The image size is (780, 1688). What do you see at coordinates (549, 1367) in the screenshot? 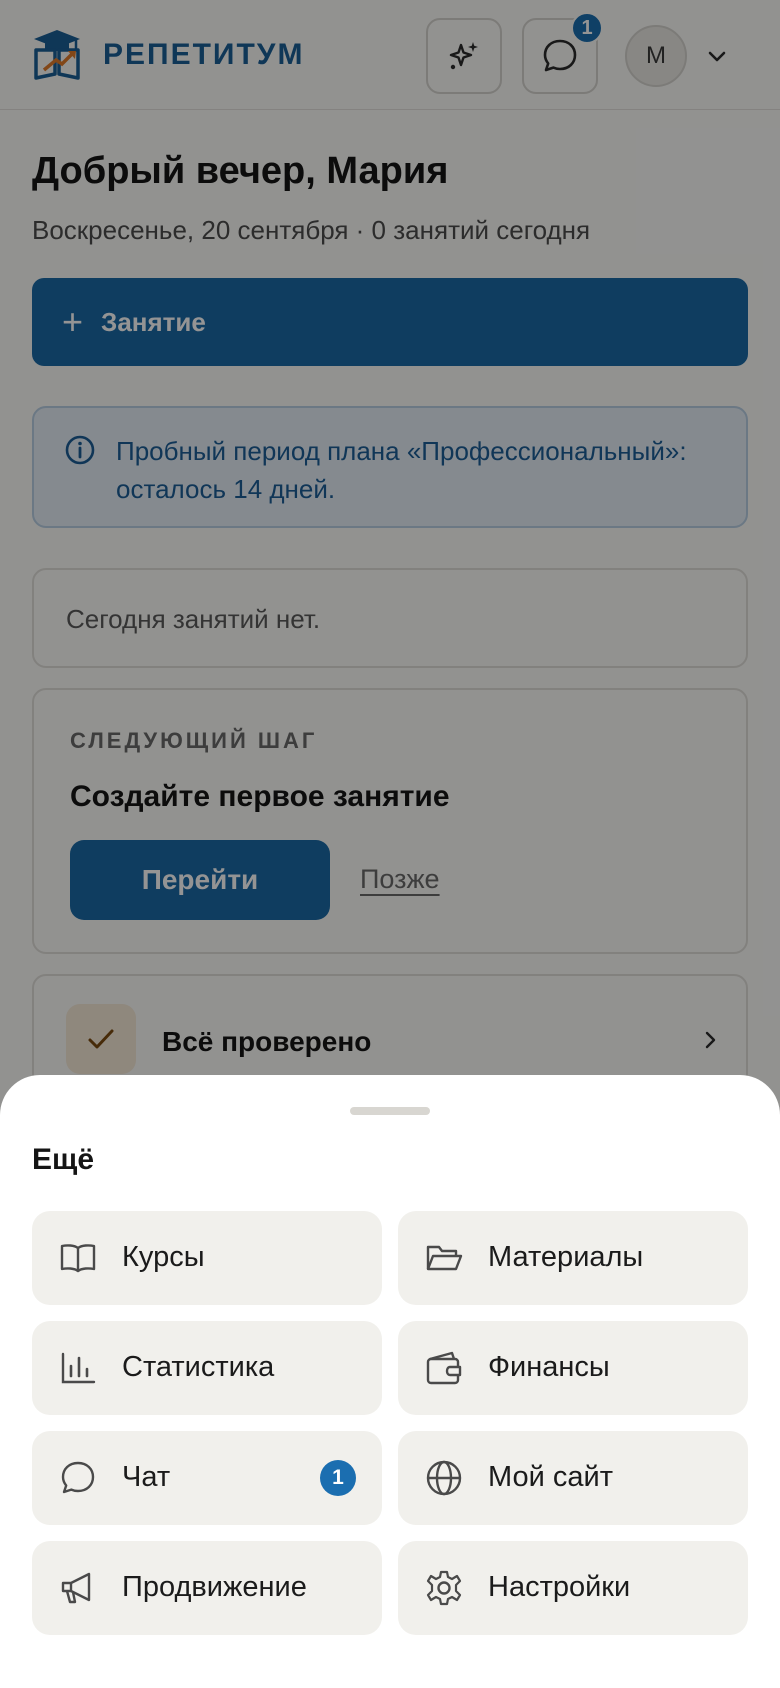
I see `menu-item-label: Финансы` at bounding box center [549, 1367].